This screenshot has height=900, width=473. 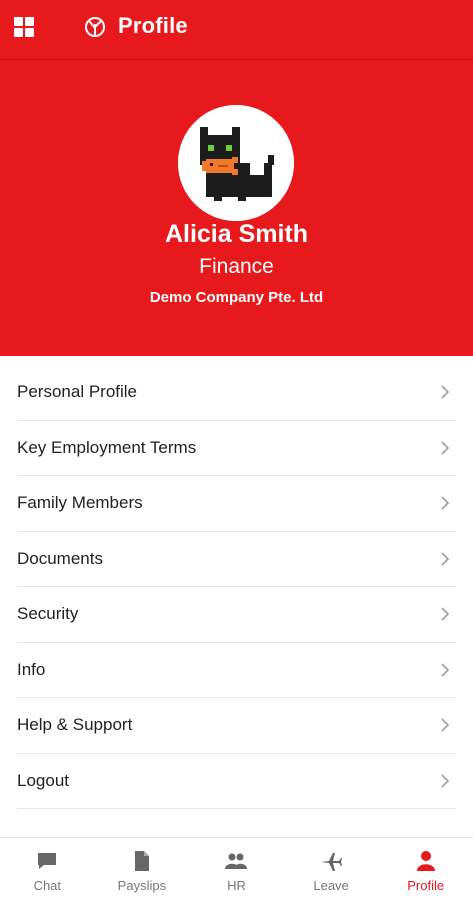 What do you see at coordinates (236, 670) in the screenshot?
I see `menu-item-info: Info` at bounding box center [236, 670].